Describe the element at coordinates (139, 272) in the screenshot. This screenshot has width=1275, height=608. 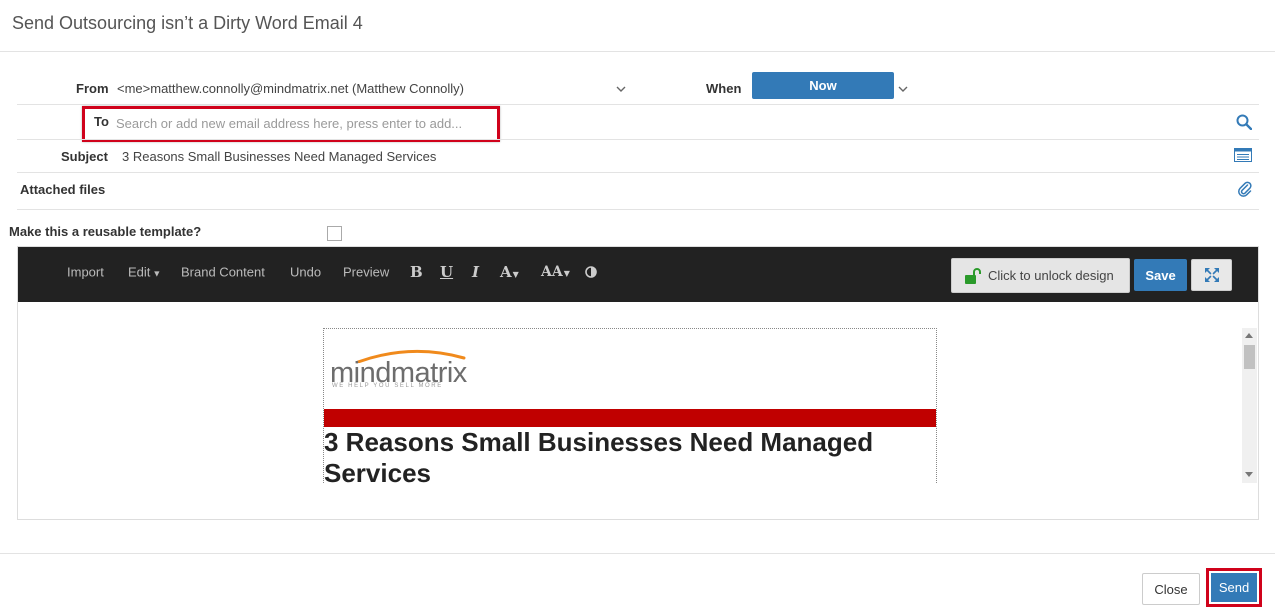
I see `edit-menu-label: Edit` at that location.